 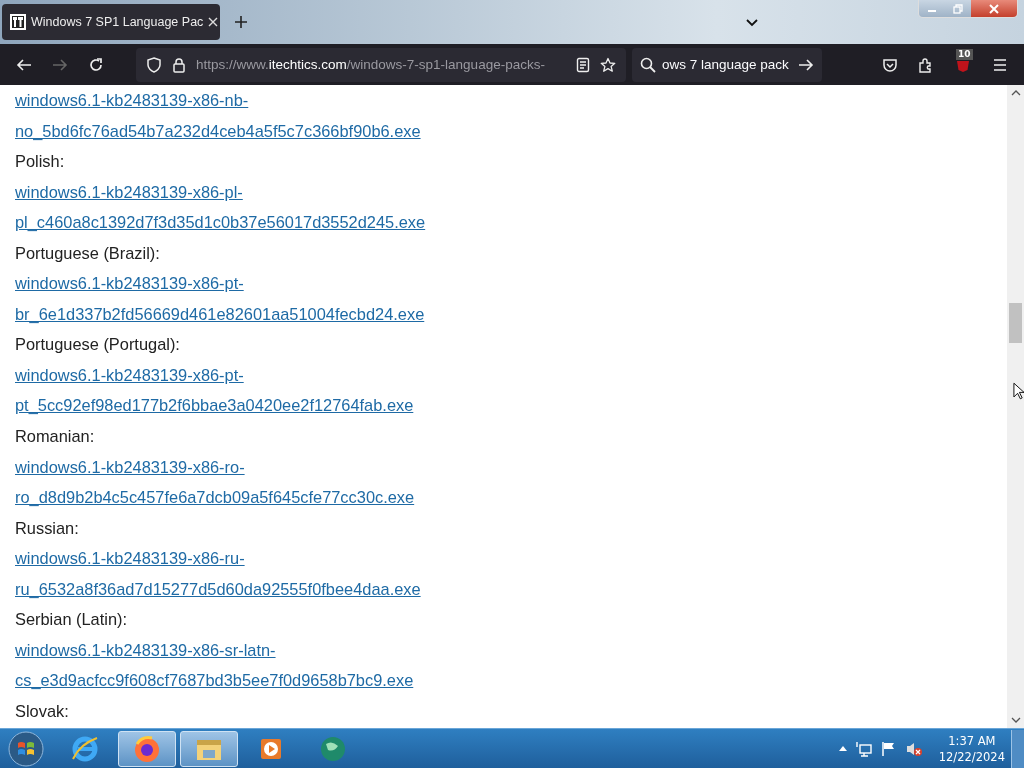 What do you see at coordinates (72, 620) in the screenshot?
I see `language-label: Serbian (Latin):` at bounding box center [72, 620].